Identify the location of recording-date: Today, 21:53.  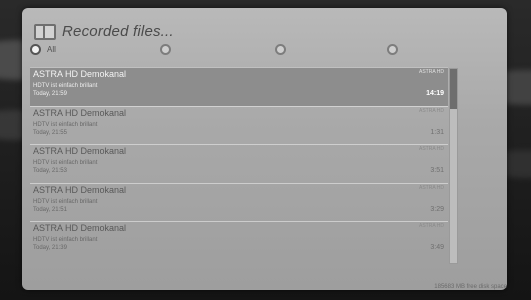
(50, 171).